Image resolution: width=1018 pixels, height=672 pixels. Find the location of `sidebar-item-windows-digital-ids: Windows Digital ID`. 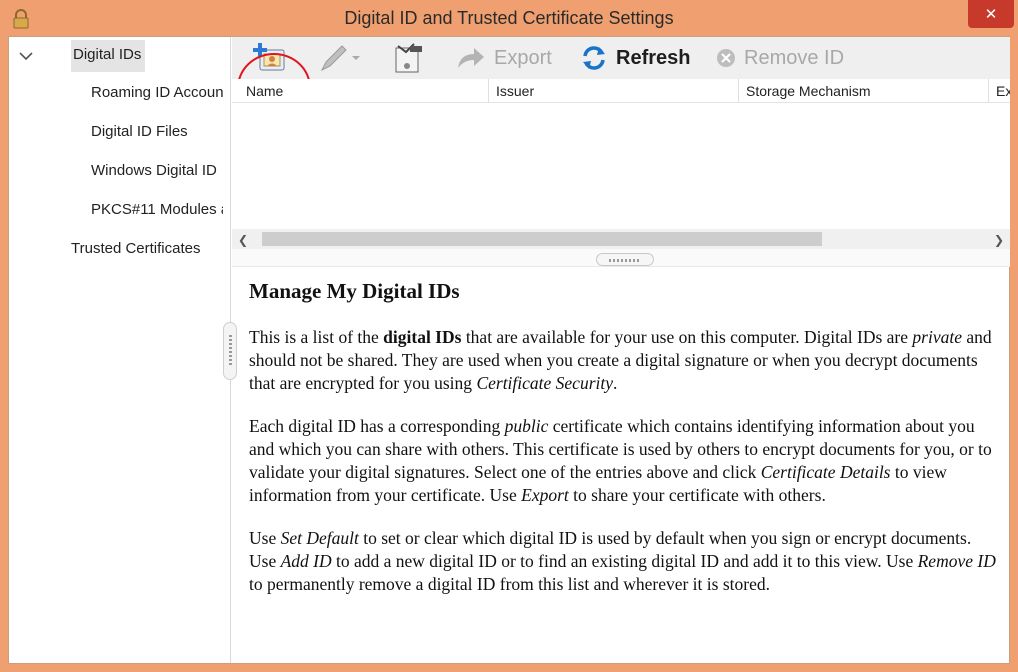

sidebar-item-windows-digital-ids: Windows Digital ID is located at coordinates (157, 172).